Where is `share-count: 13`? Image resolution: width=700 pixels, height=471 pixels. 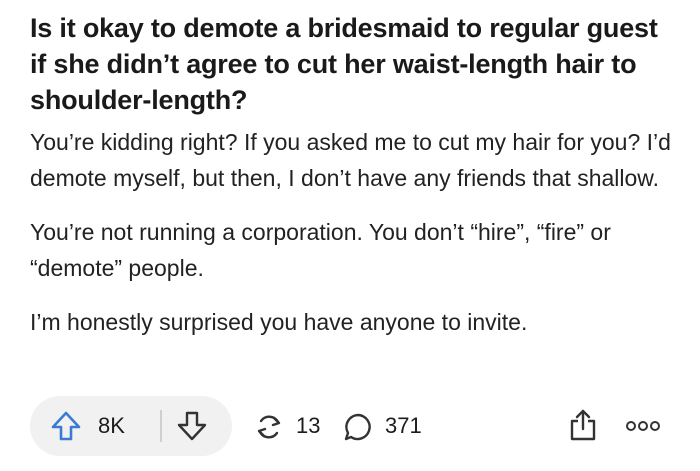
share-count: 13 is located at coordinates (308, 425).